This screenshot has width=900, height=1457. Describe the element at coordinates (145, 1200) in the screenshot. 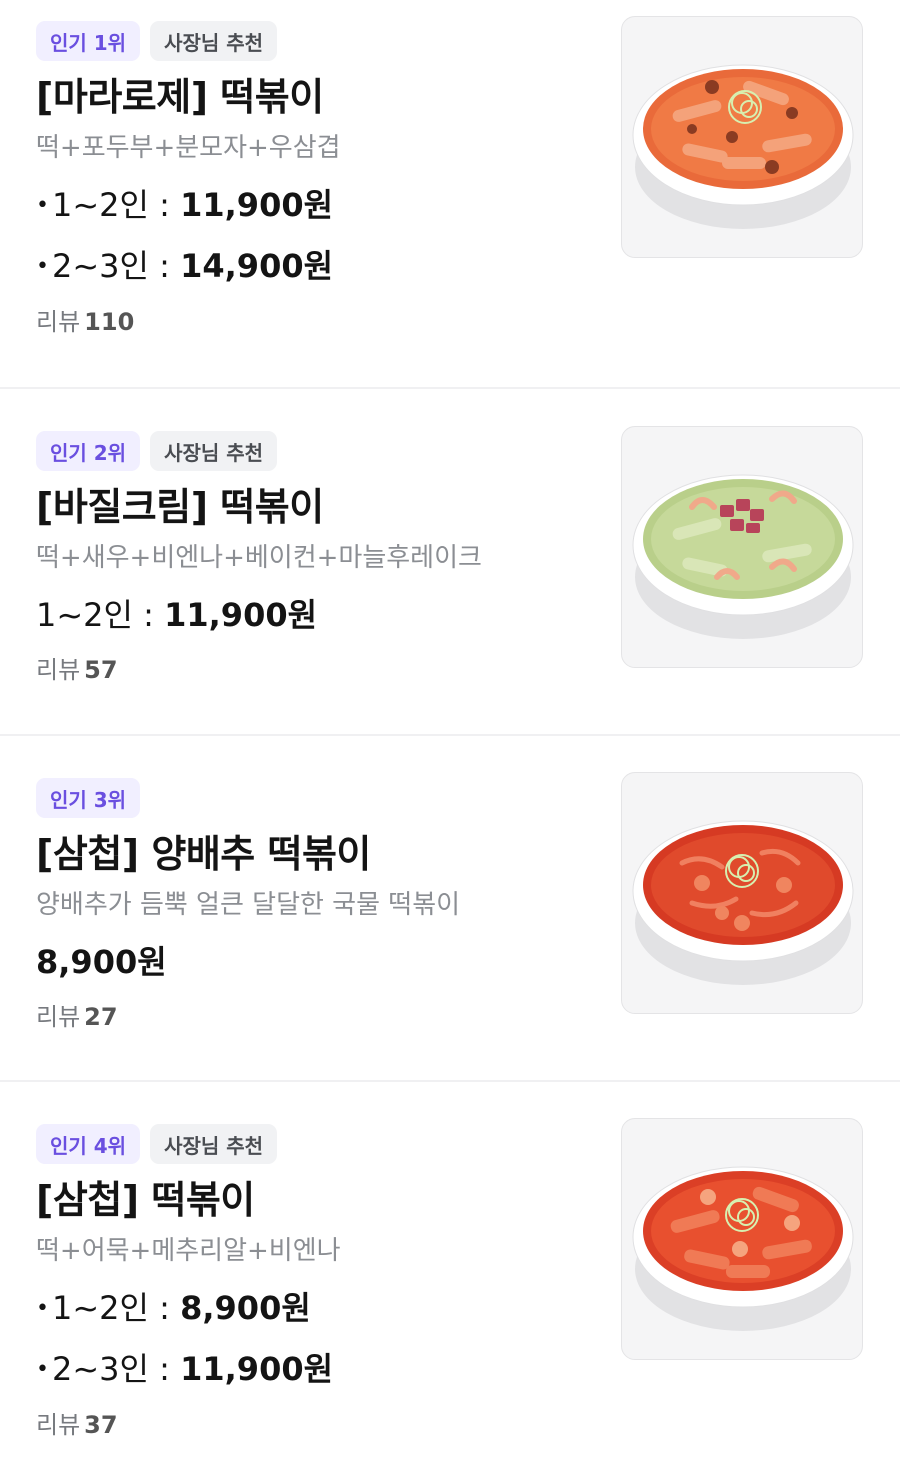

I see `menu-title: [삼첩] 떡볶이` at that location.